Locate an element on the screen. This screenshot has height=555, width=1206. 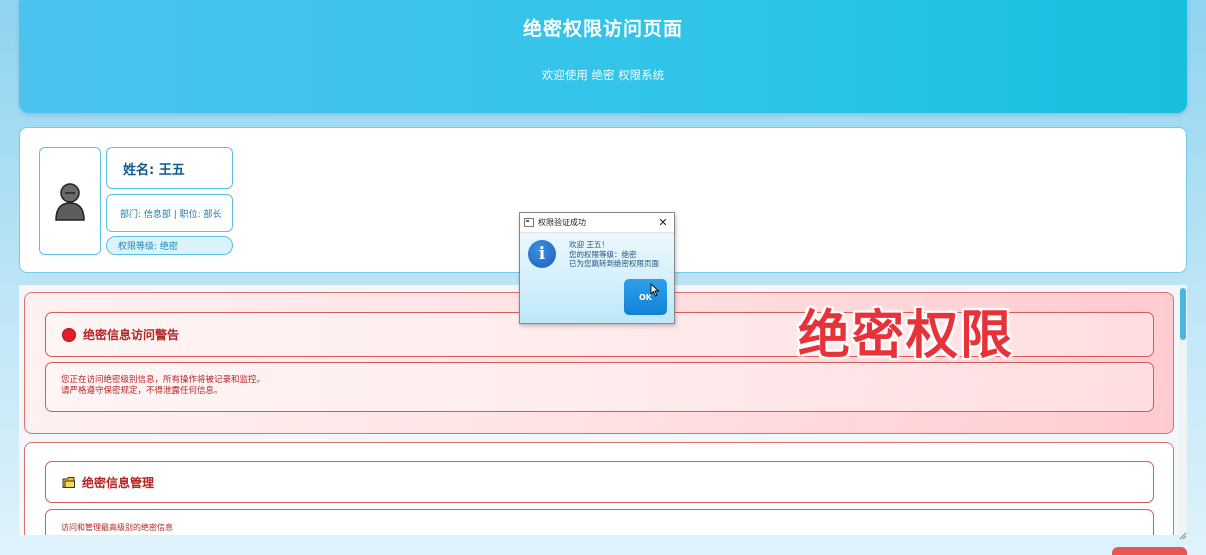
red-circle-icon is located at coordinates (69, 334).